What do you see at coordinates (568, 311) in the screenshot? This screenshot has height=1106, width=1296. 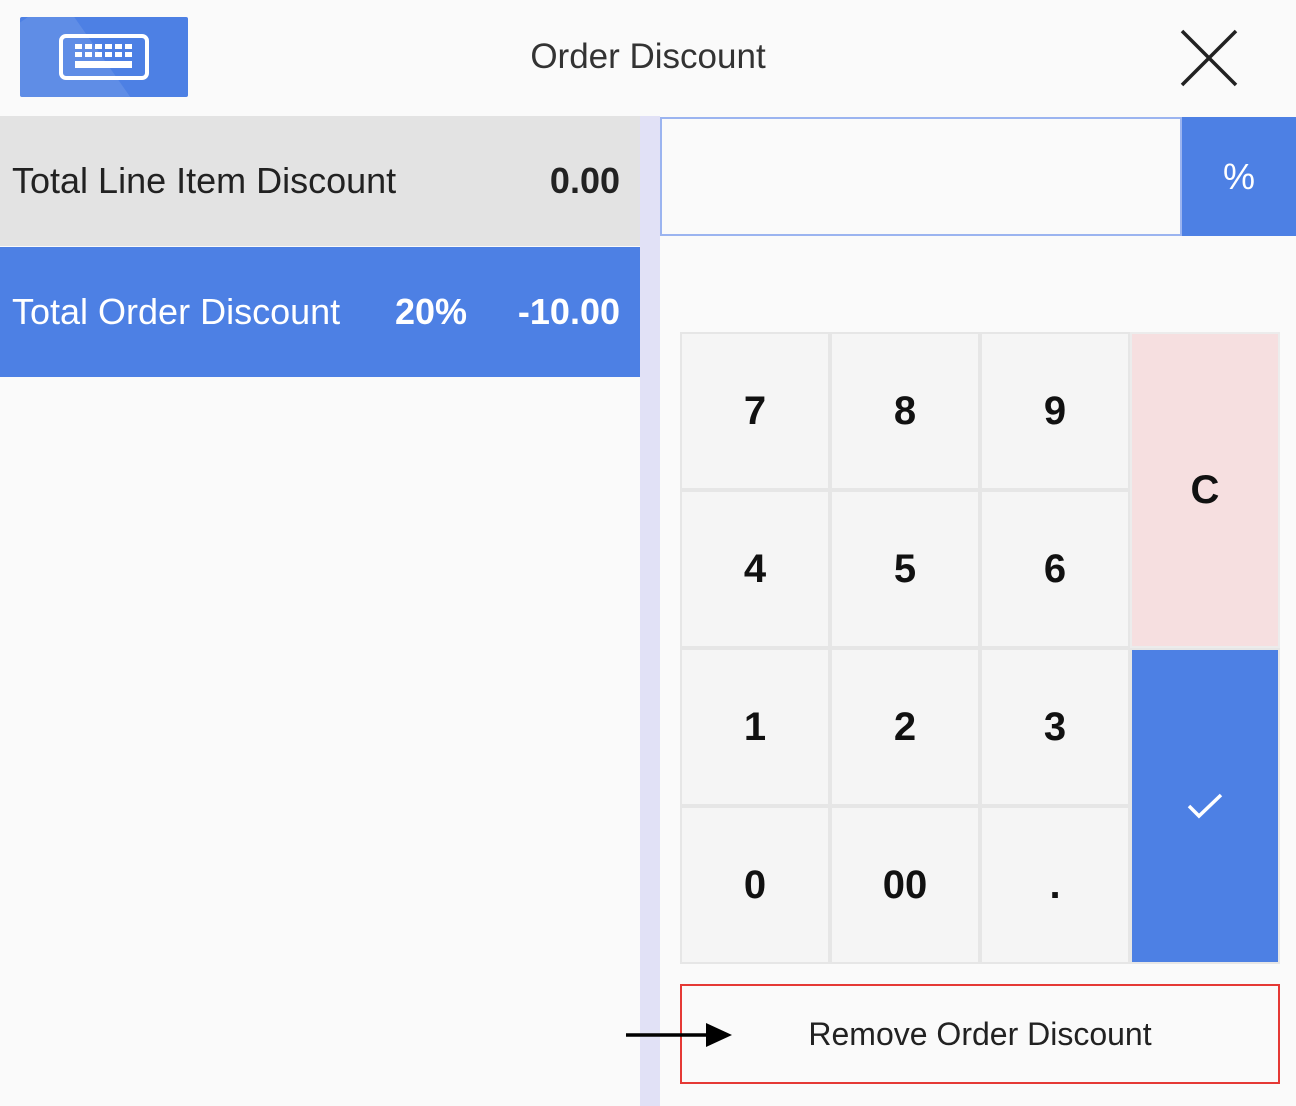 I see `order-discount-amount: -10.00` at bounding box center [568, 311].